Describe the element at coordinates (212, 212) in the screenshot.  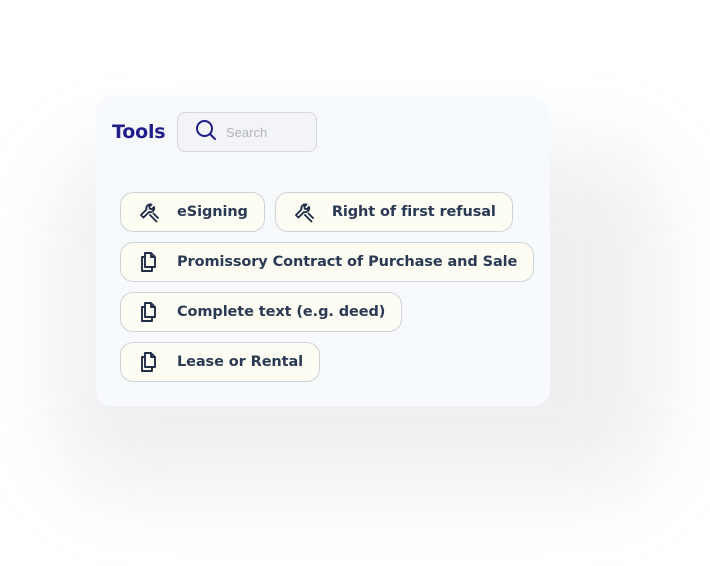
I see `tool-label: eSigning` at that location.